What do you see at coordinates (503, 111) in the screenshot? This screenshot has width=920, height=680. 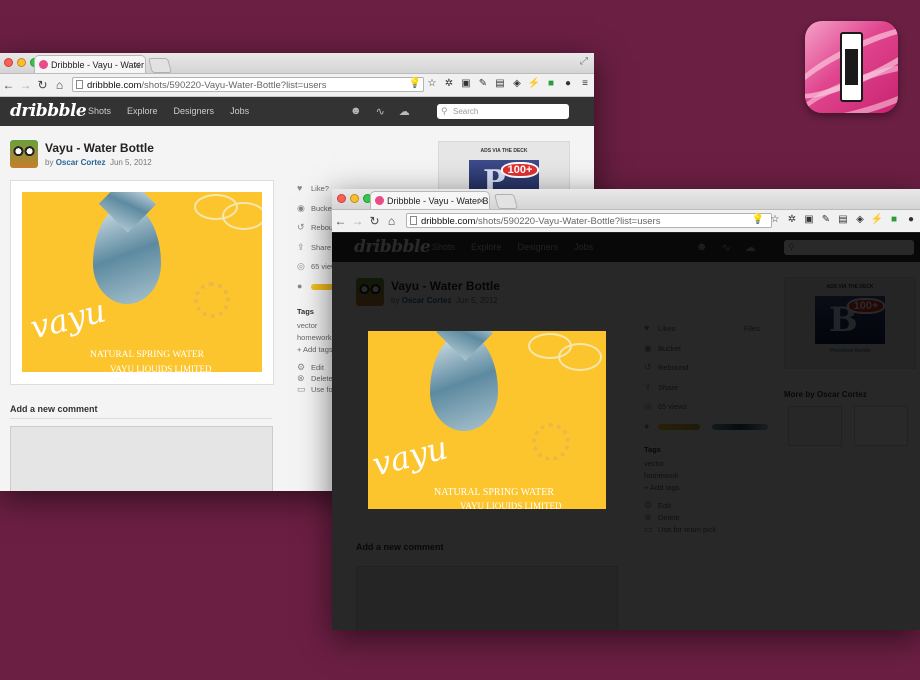 I see `search-input: ⚲ Search` at bounding box center [503, 111].